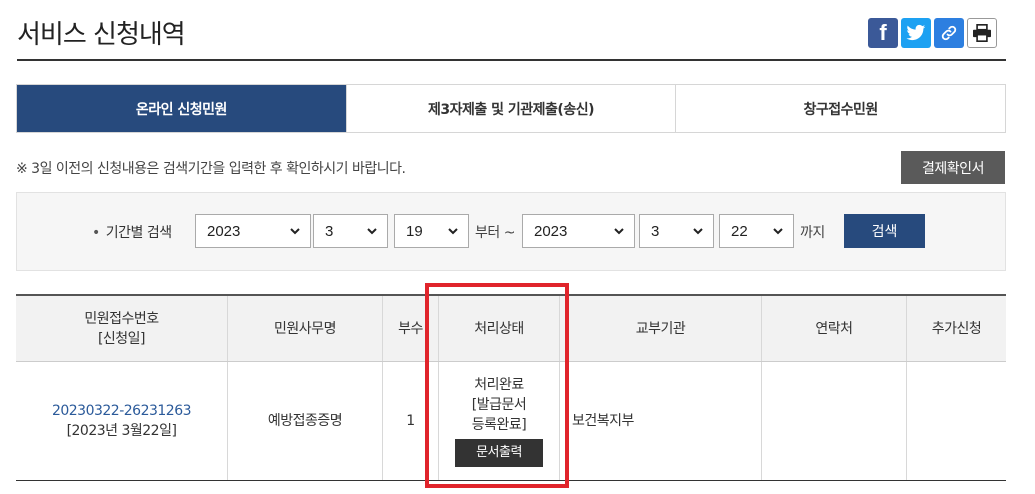  Describe the element at coordinates (414, 231) in the screenshot. I see `from-day-value: 19` at that location.